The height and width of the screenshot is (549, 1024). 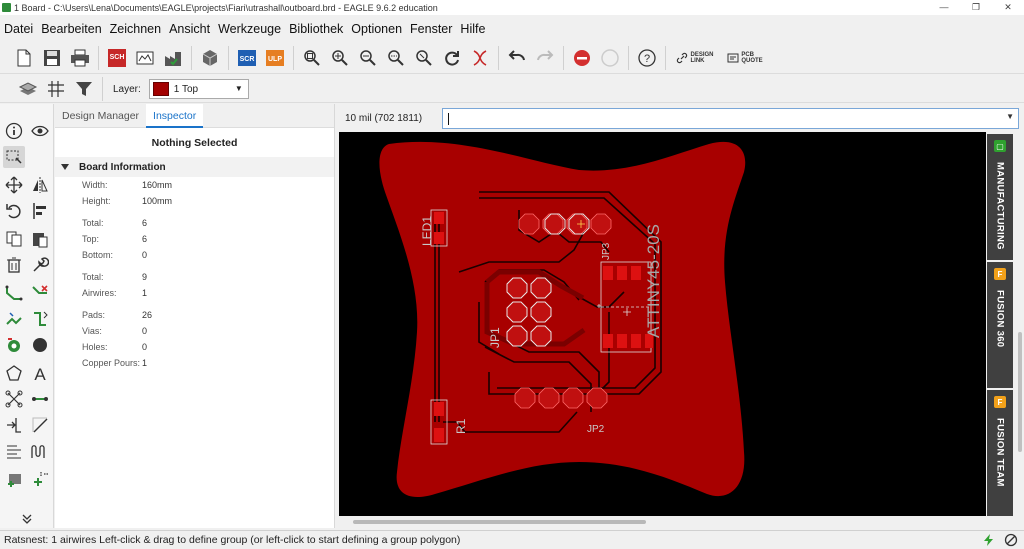 What do you see at coordinates (40, 345) in the screenshot?
I see `pad-tool` at bounding box center [40, 345].